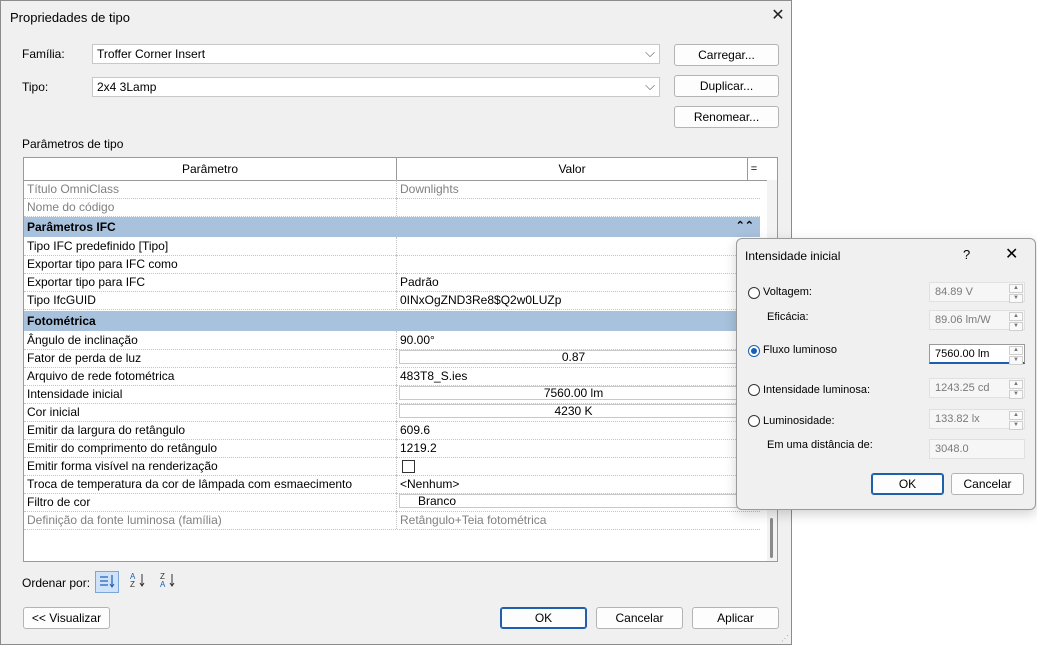  What do you see at coordinates (102, 264) in the screenshot?
I see `param-name: Exportar tipo para IFC como` at bounding box center [102, 264].